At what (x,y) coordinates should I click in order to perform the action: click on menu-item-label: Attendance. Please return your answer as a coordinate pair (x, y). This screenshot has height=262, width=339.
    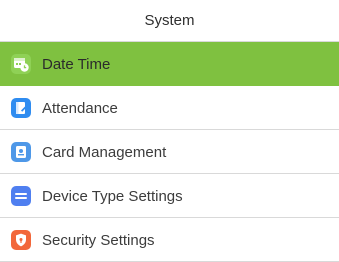
    Looking at the image, I should click on (80, 108).